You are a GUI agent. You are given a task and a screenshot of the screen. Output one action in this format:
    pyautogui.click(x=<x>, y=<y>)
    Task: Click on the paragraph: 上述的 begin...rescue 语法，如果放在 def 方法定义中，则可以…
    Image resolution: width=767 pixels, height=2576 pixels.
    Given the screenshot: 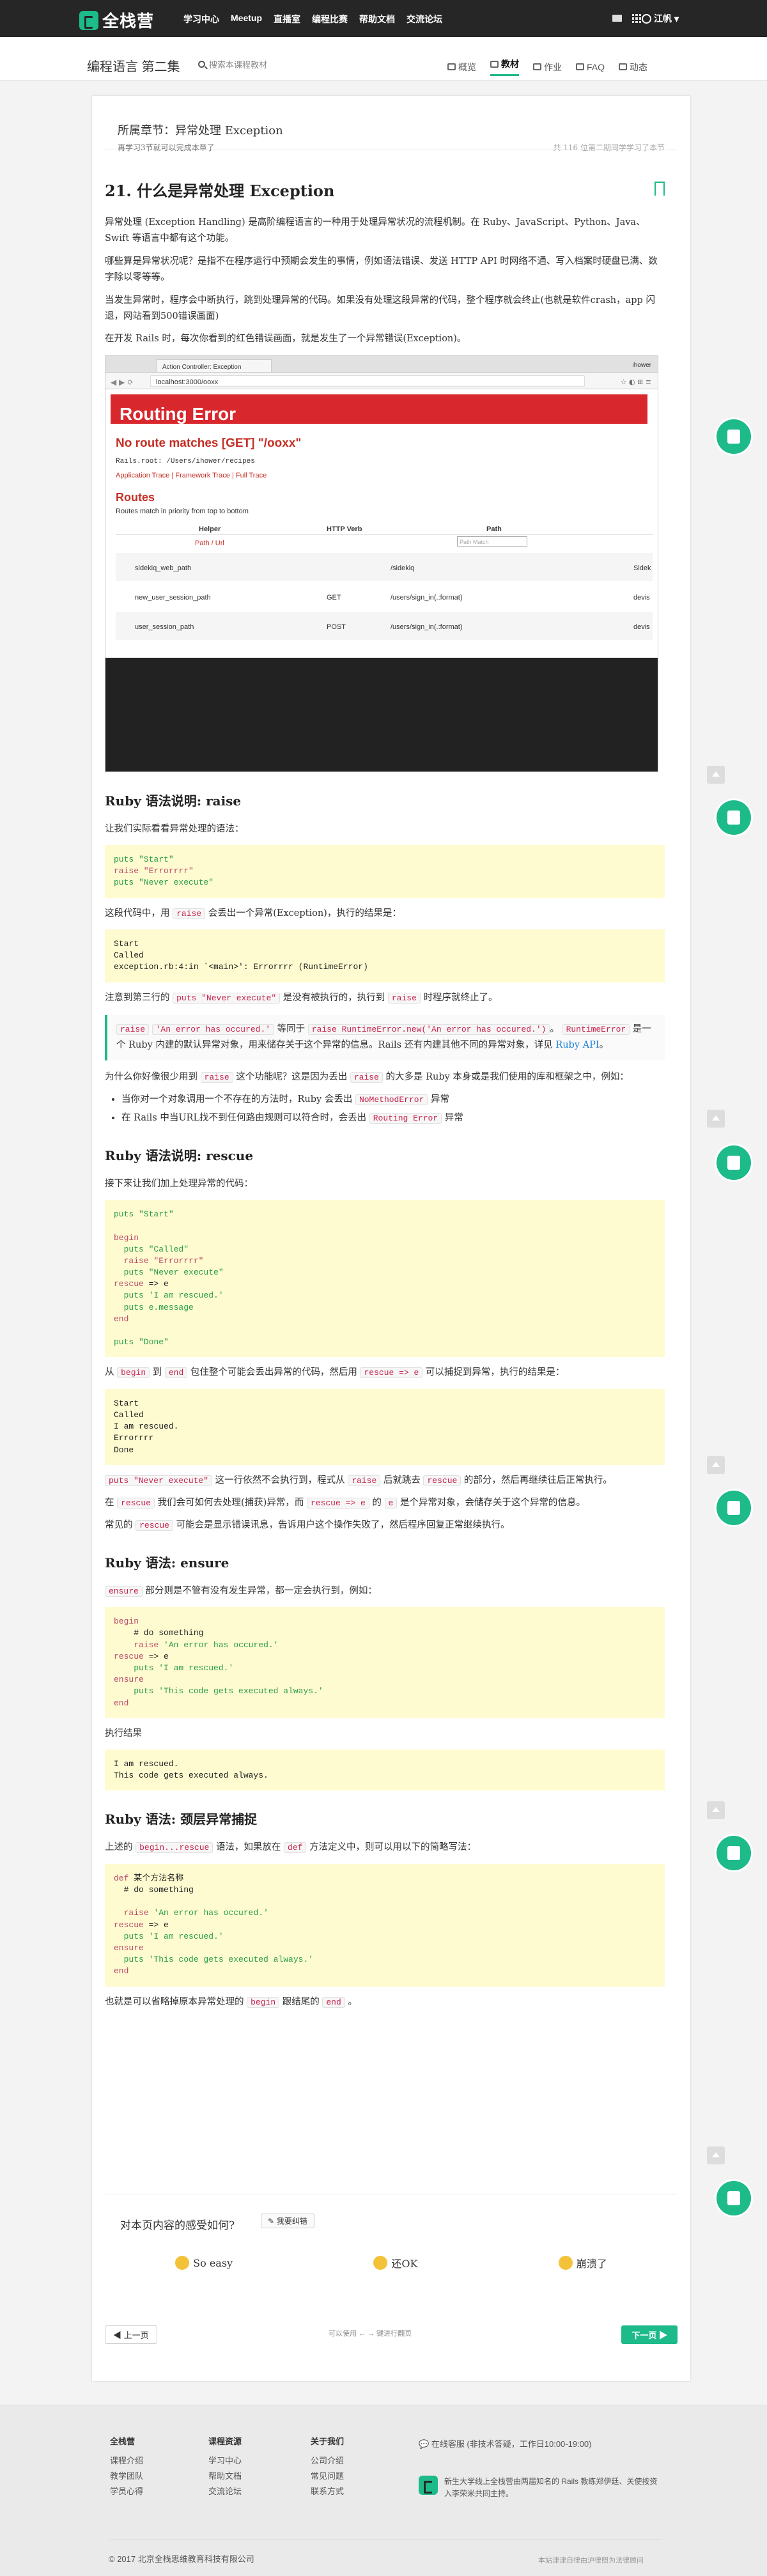 What is the action you would take?
    pyautogui.click(x=291, y=1848)
    